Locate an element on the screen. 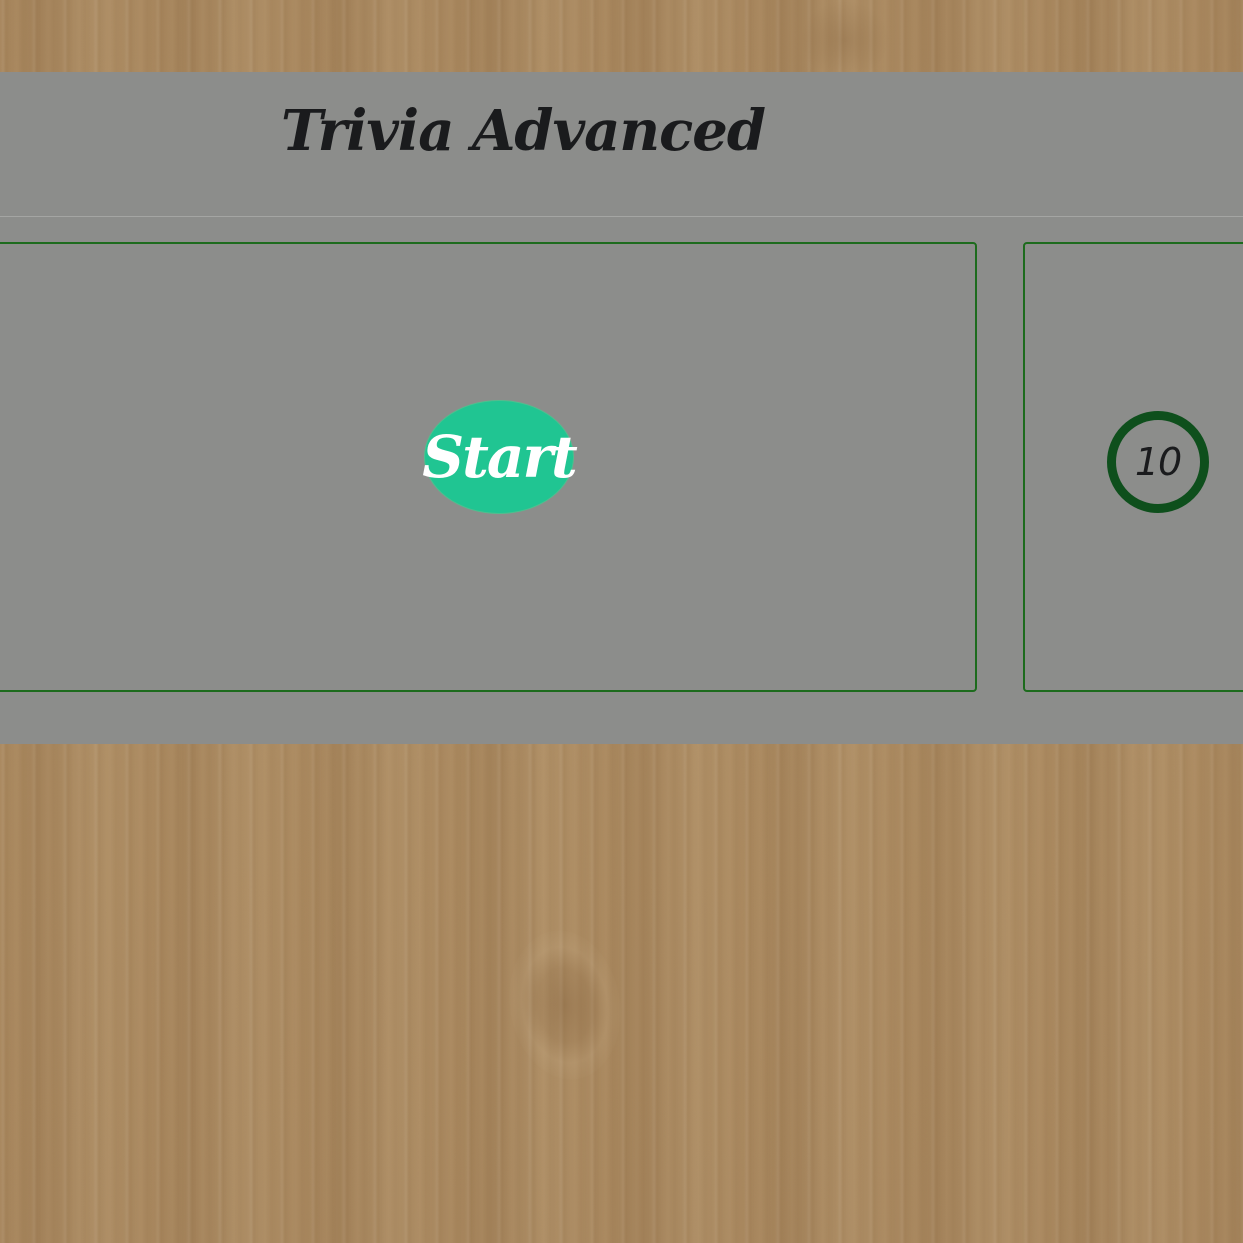  page-title: Trivia Advanced is located at coordinates (523, 131).